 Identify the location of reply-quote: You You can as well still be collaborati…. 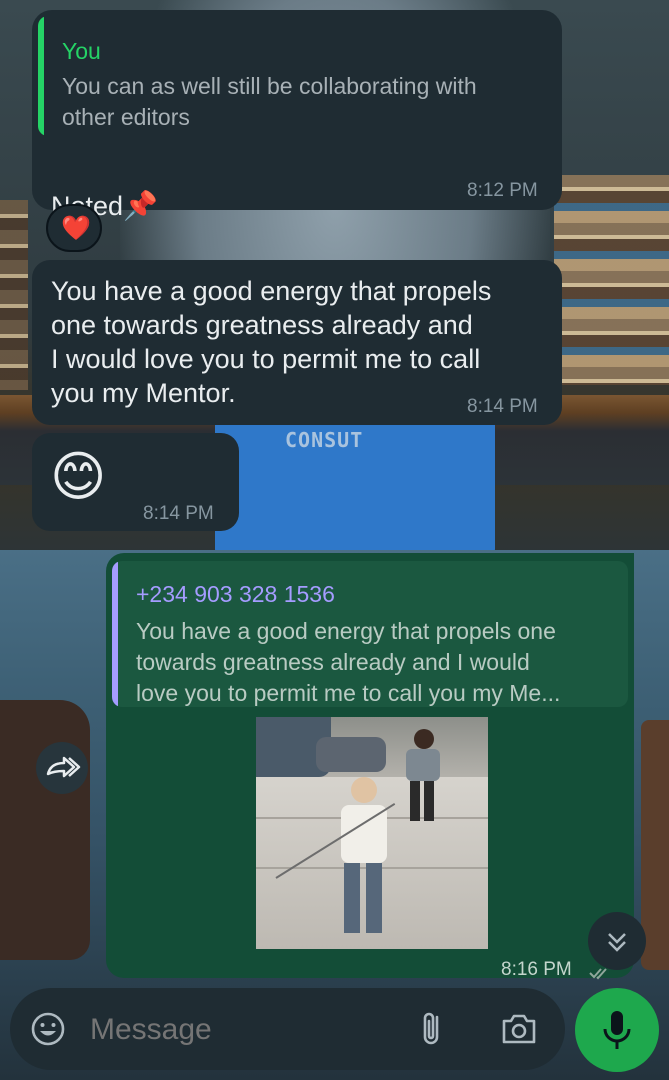
(296, 76).